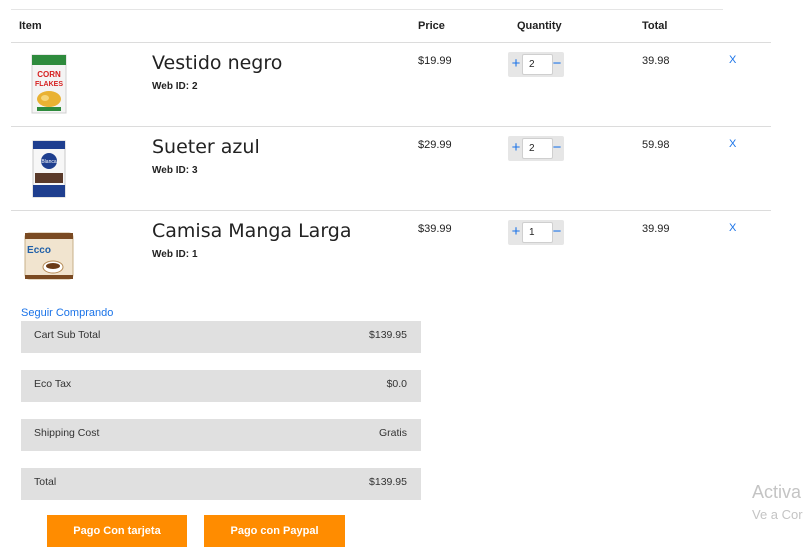  What do you see at coordinates (217, 63) in the screenshot?
I see `product-name: Vestido negro` at bounding box center [217, 63].